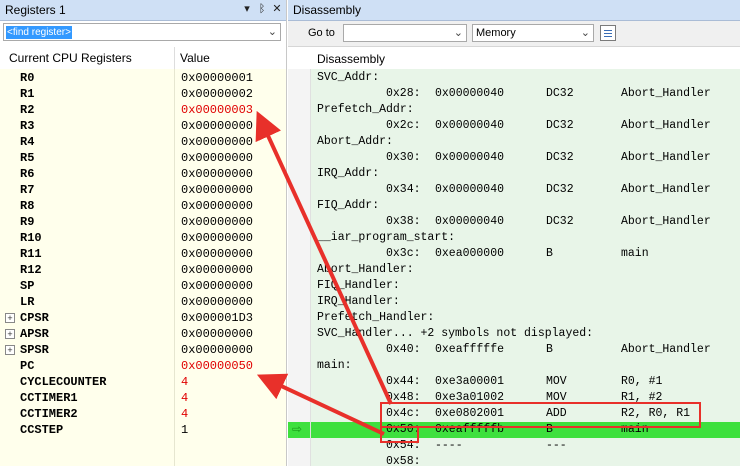 This screenshot has width=740, height=466. Describe the element at coordinates (27, 94) in the screenshot. I see `register-name: R1` at that location.